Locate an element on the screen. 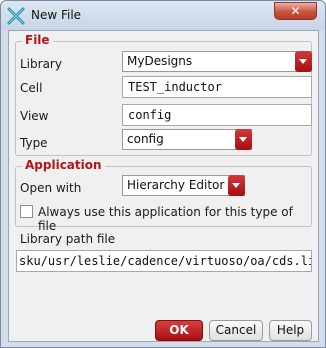  type-label: Type is located at coordinates (34, 143).